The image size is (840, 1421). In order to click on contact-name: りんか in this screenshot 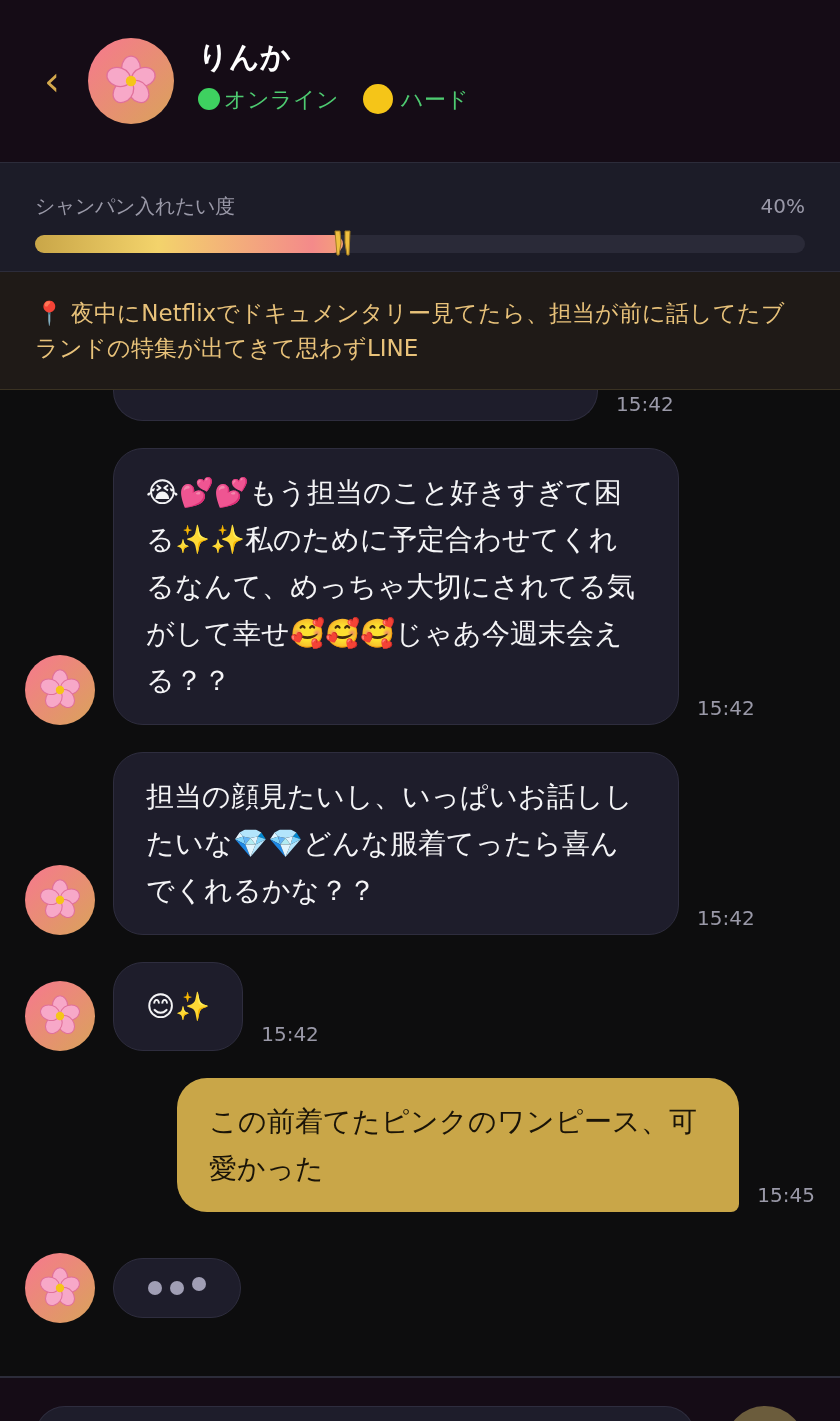, I will do `click(245, 56)`.